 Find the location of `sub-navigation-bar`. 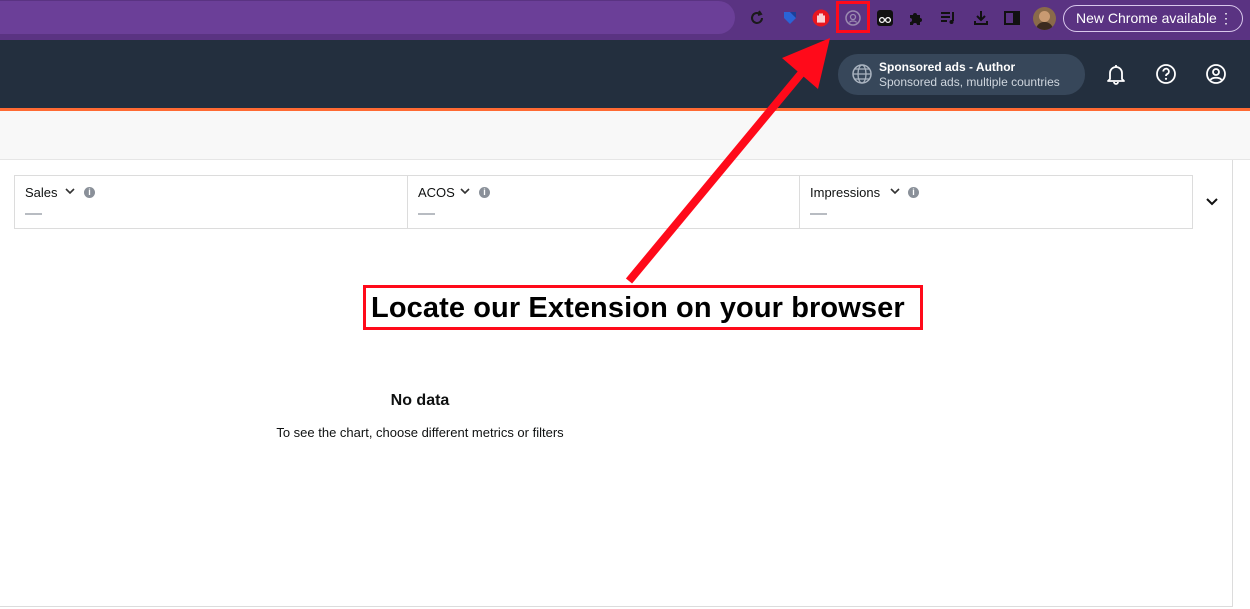

sub-navigation-bar is located at coordinates (625, 135).